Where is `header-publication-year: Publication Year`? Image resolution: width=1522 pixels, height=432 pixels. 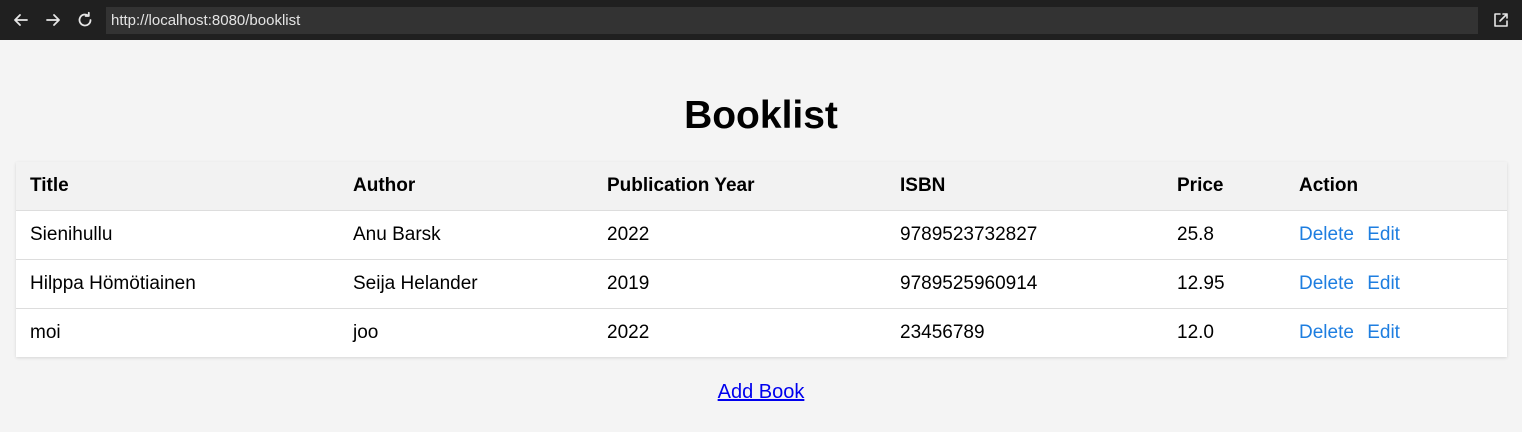
header-publication-year: Publication Year is located at coordinates (739, 186).